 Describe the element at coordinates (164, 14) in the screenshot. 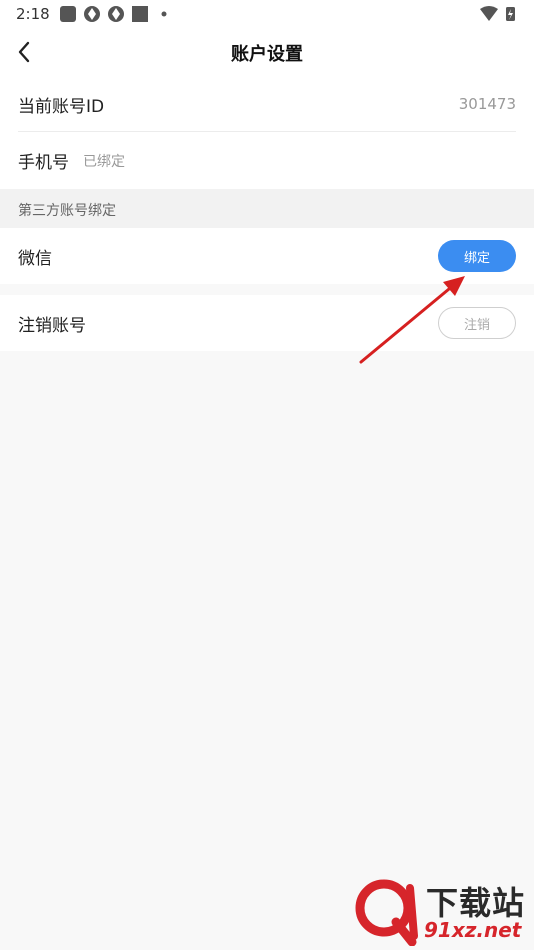

I see `more-dot-icon` at that location.